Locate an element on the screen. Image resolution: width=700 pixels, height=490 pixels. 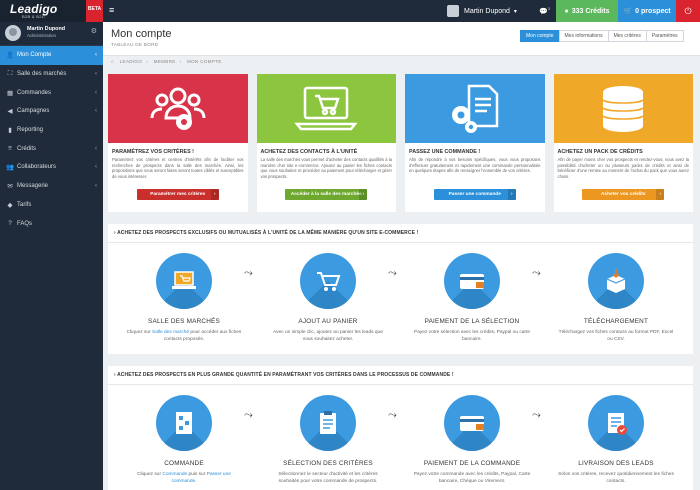
chevron-down-icon: ▾ is located at coordinates (515, 11).